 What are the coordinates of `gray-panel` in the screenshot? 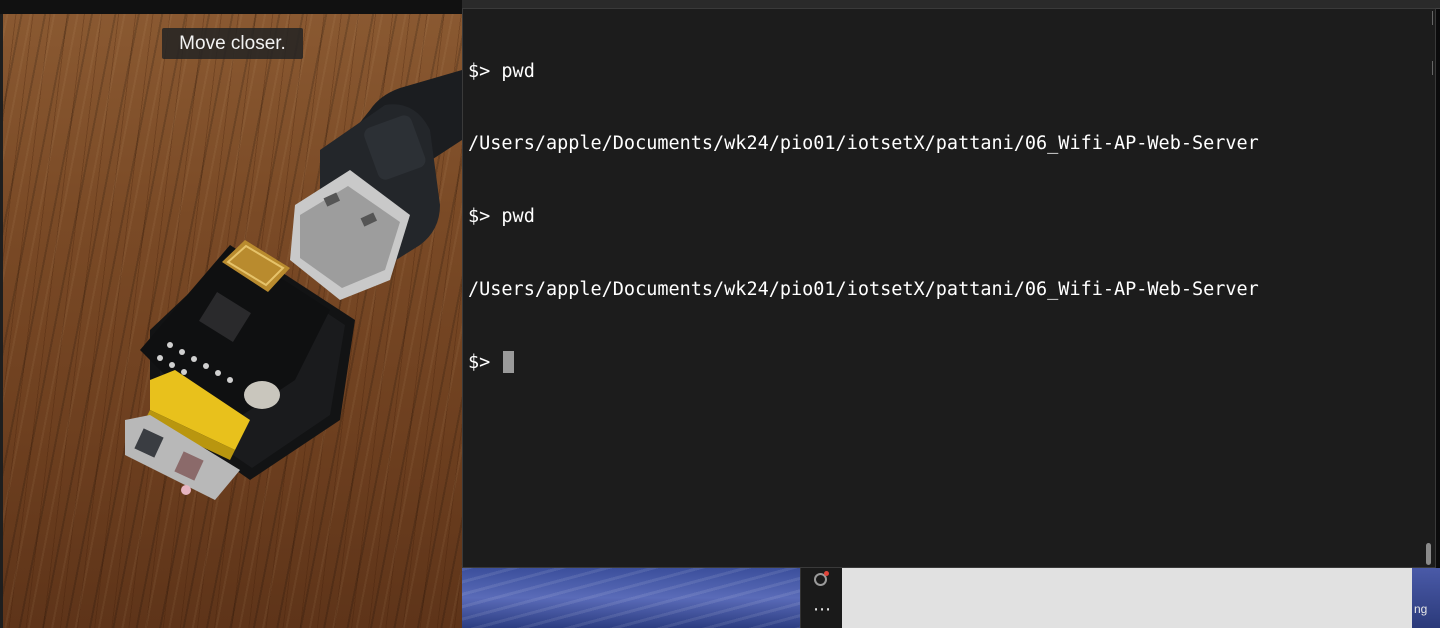 It's located at (1127, 598).